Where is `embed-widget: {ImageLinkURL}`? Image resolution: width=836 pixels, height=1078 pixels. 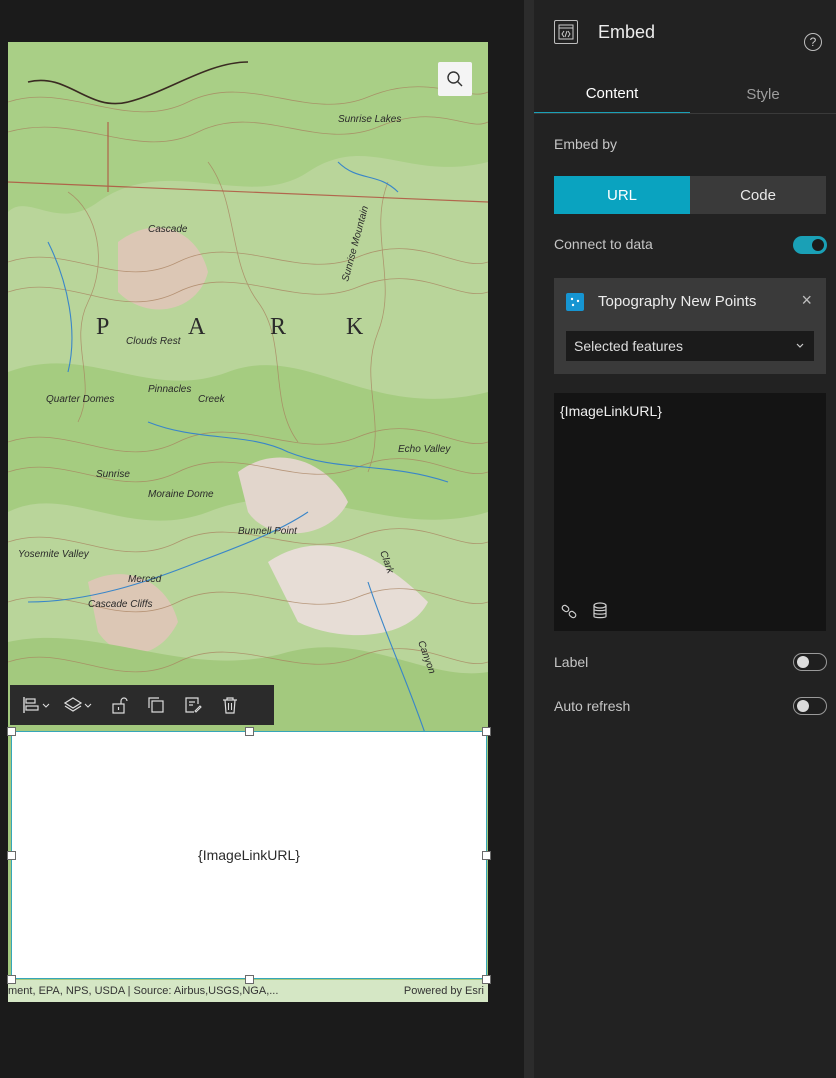 embed-widget: {ImageLinkURL} is located at coordinates (249, 855).